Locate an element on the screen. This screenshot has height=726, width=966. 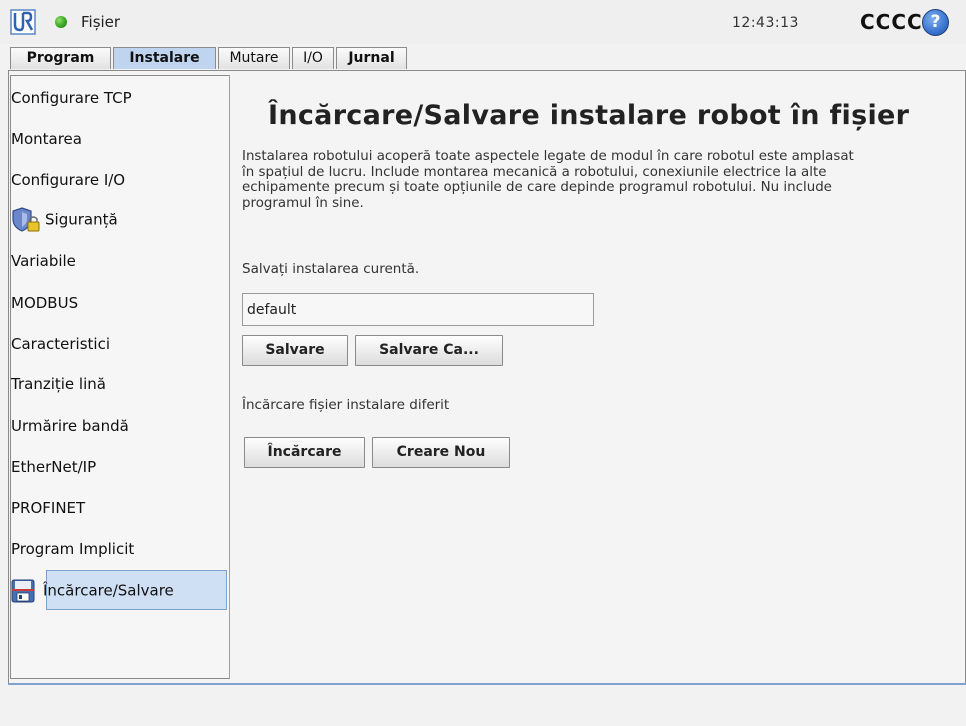
description-line: programul în sine. is located at coordinates (303, 203).